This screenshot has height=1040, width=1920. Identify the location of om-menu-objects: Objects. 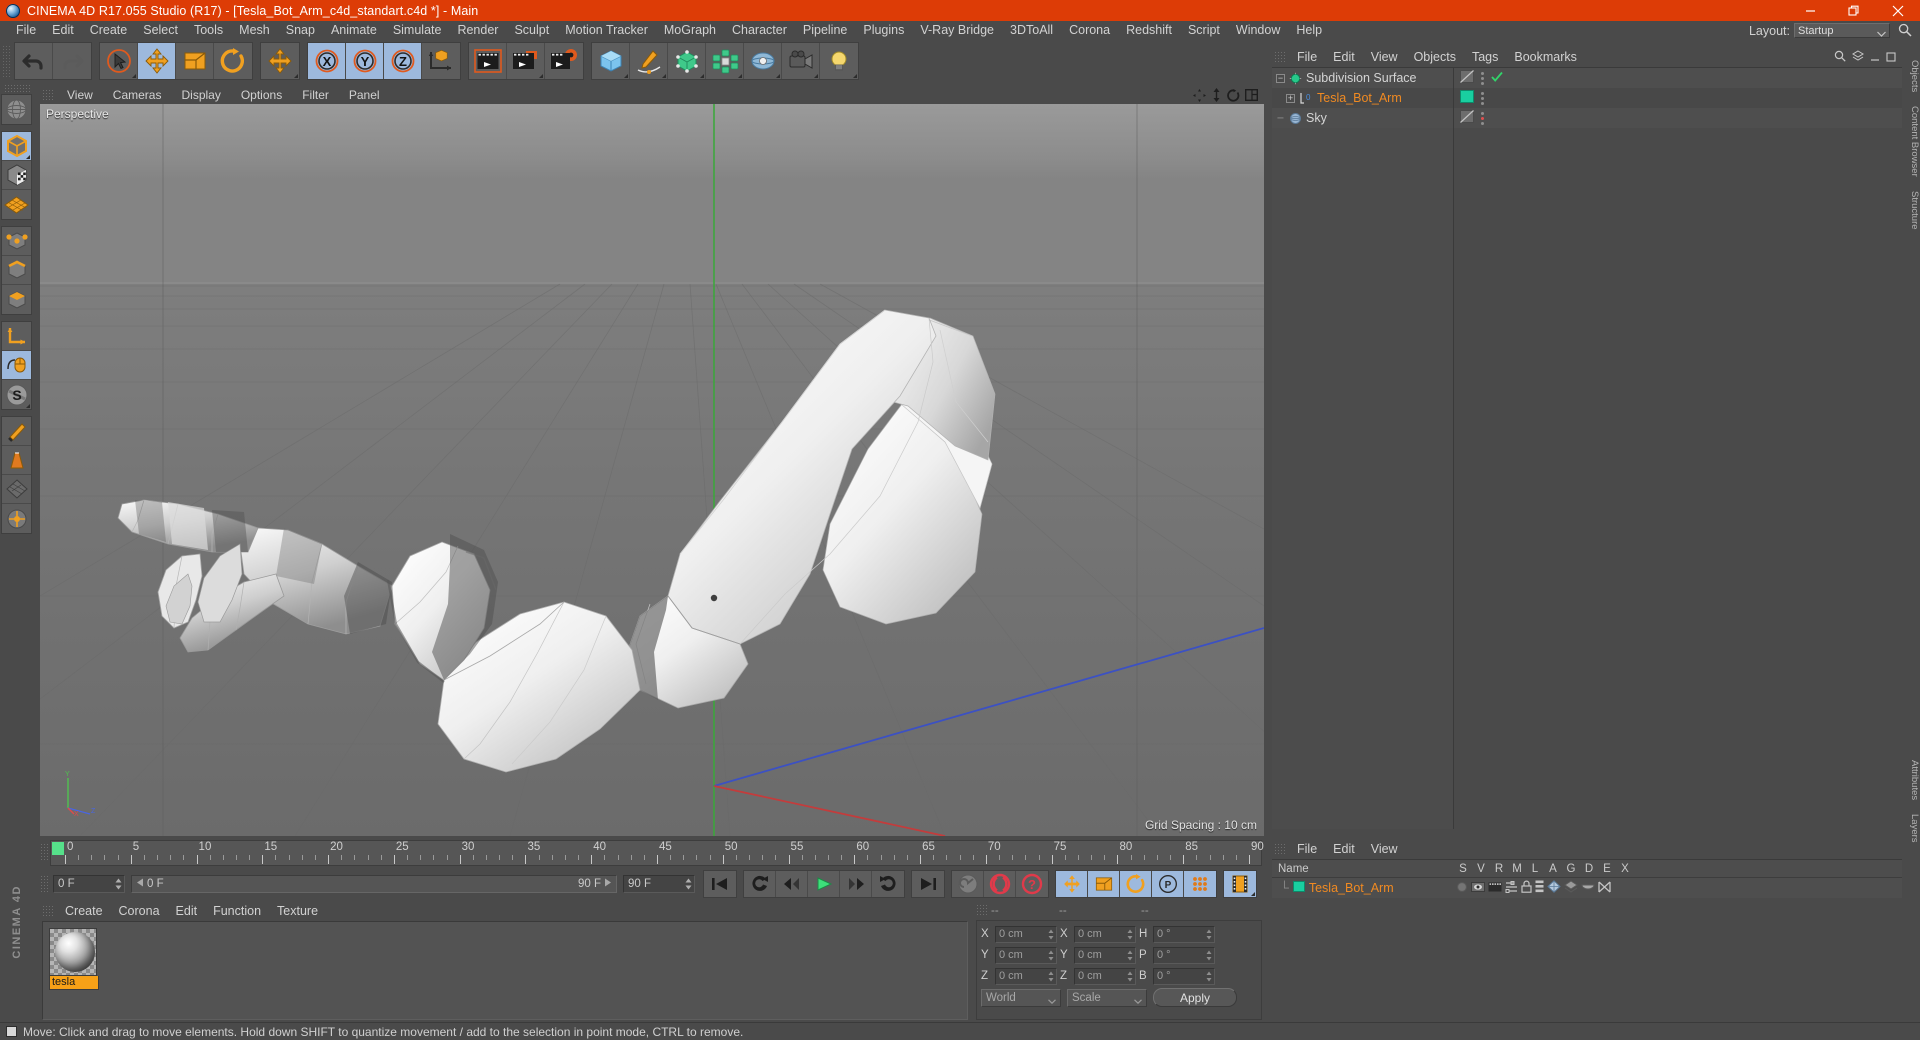
(1435, 57).